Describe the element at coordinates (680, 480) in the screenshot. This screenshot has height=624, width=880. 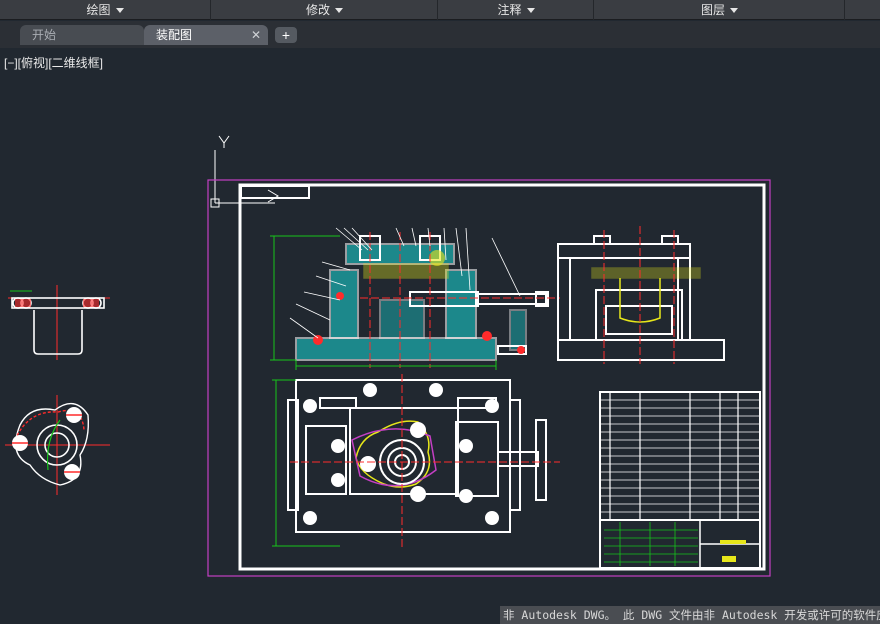
I see `parts-list-table` at that location.